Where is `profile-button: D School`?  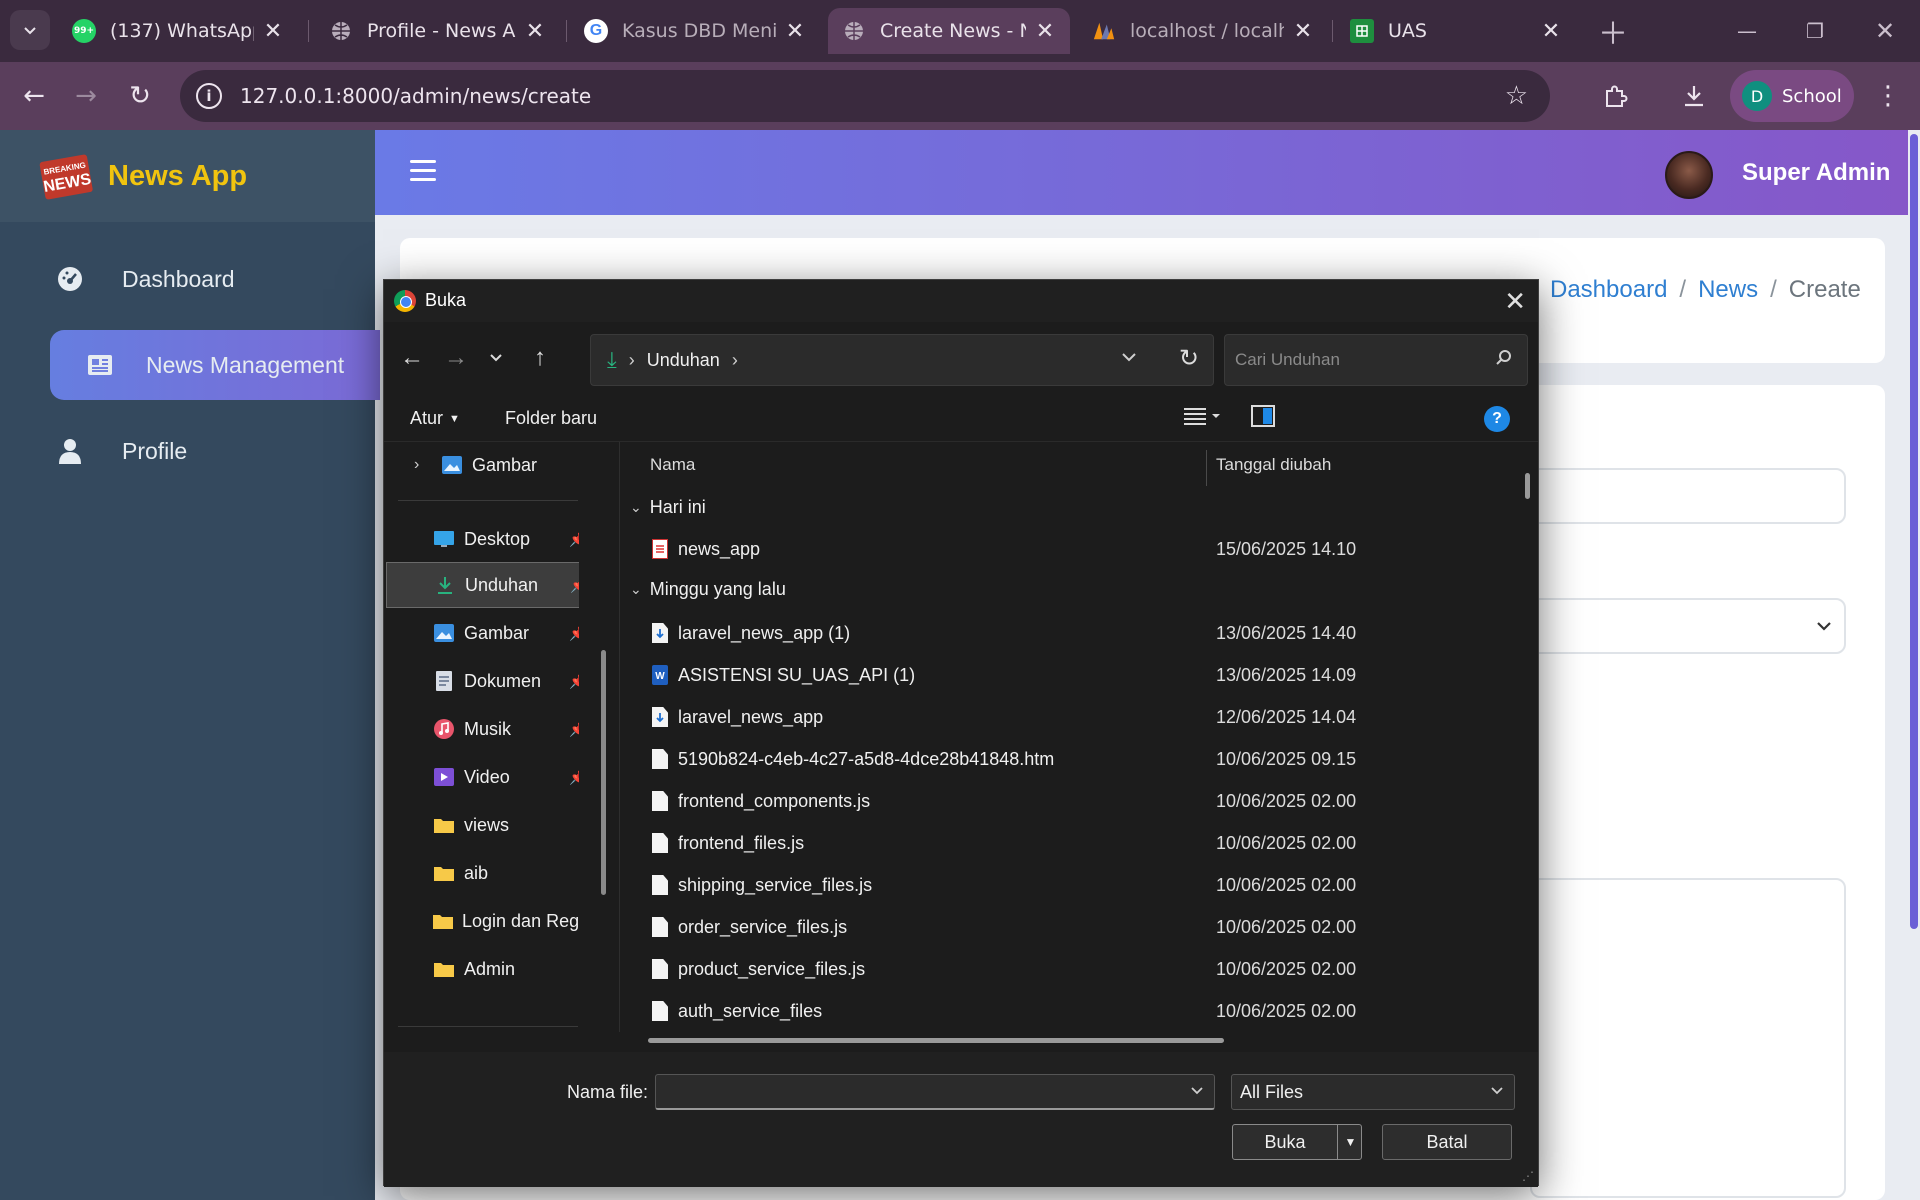
profile-button: D School is located at coordinates (1792, 96).